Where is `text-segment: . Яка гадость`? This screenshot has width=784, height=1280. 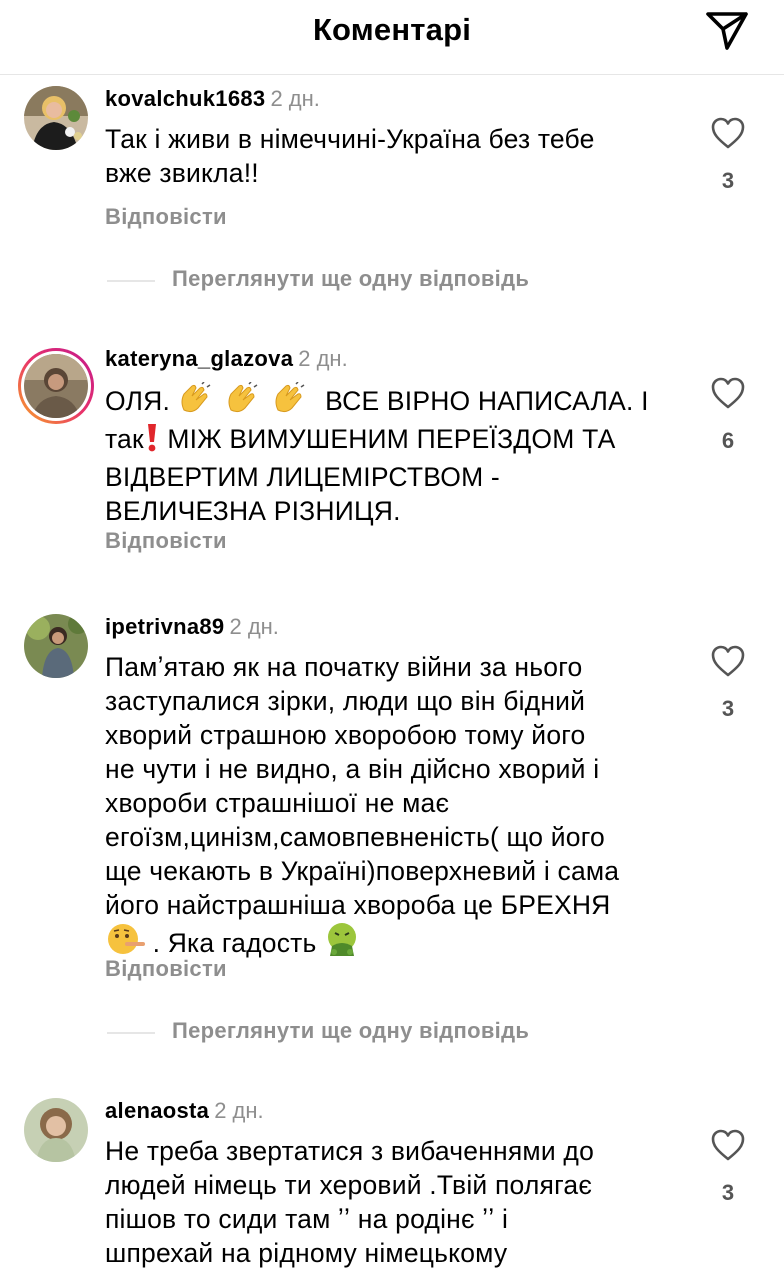 text-segment: . Яка гадость is located at coordinates (235, 943).